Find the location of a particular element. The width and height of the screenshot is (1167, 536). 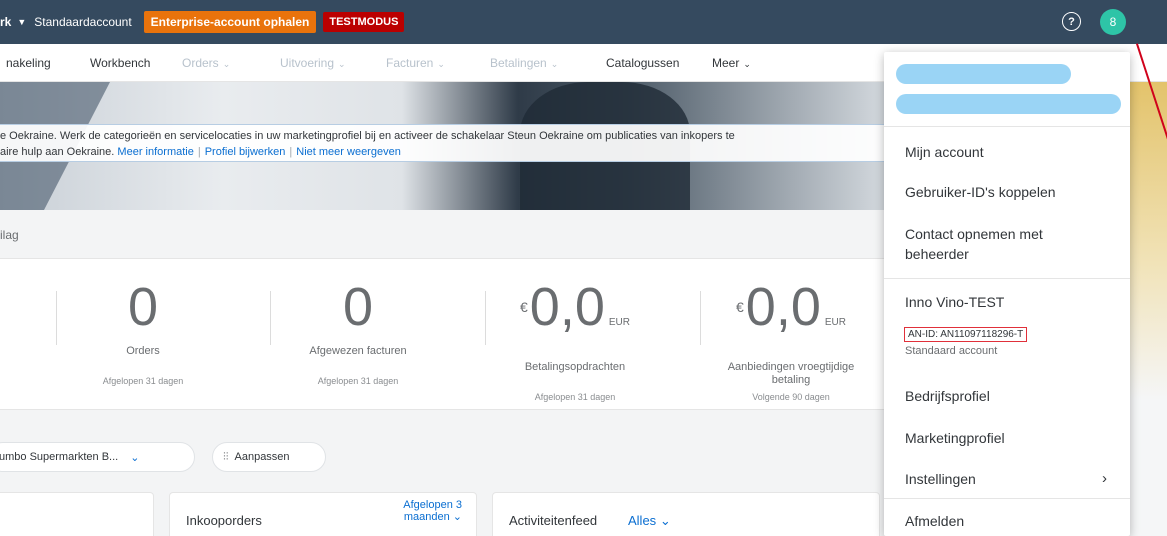

link-user-ids-item: Gebruiker-ID's koppelen is located at coordinates (980, 192).